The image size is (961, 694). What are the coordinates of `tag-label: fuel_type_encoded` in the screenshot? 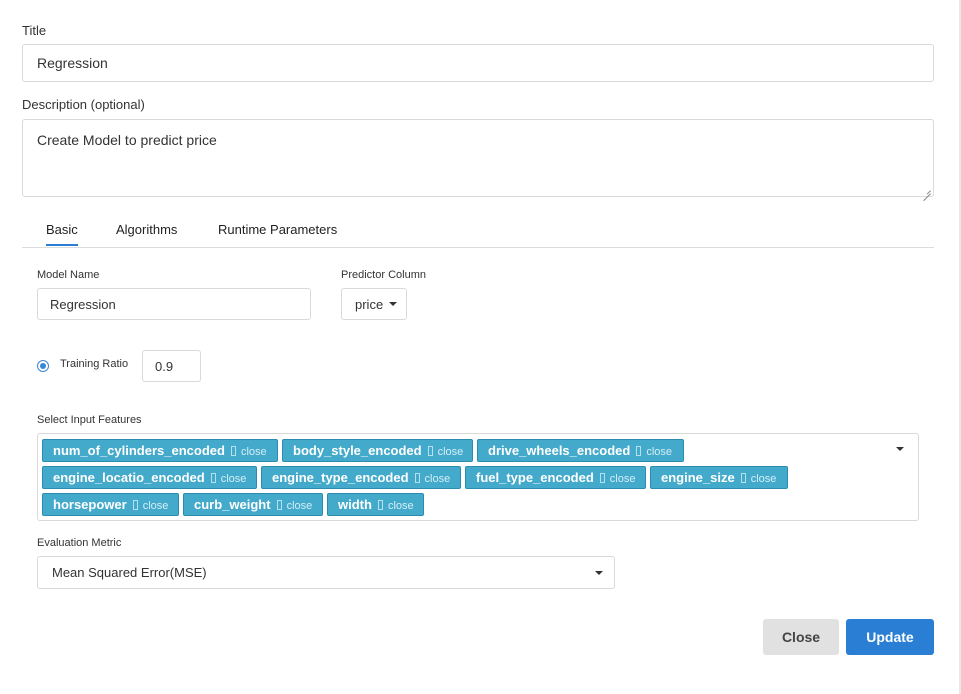 It's located at (535, 477).